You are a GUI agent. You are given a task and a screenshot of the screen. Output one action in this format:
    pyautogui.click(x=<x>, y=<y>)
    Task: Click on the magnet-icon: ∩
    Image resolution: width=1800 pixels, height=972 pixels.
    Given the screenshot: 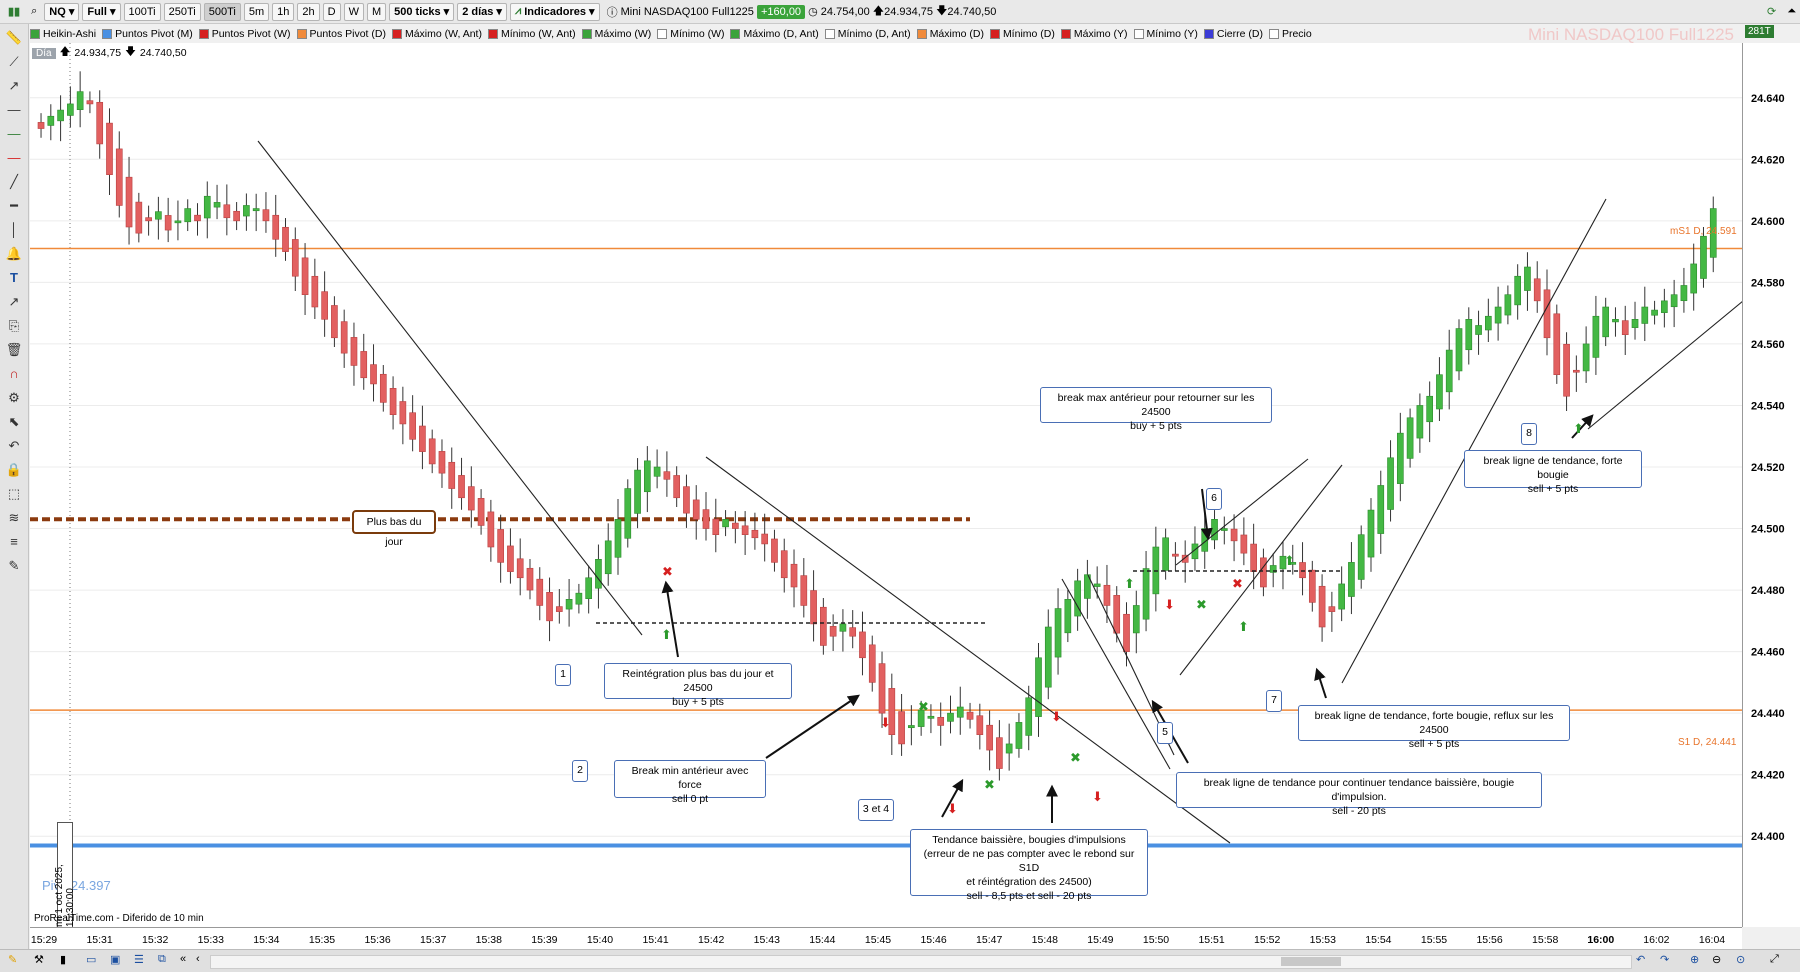 What is the action you would take?
    pyautogui.click(x=14, y=374)
    